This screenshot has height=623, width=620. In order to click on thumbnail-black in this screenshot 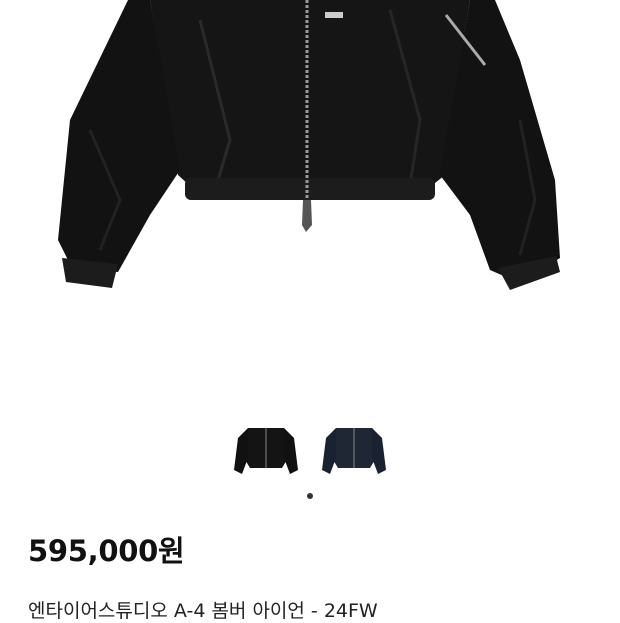, I will do `click(266, 448)`.